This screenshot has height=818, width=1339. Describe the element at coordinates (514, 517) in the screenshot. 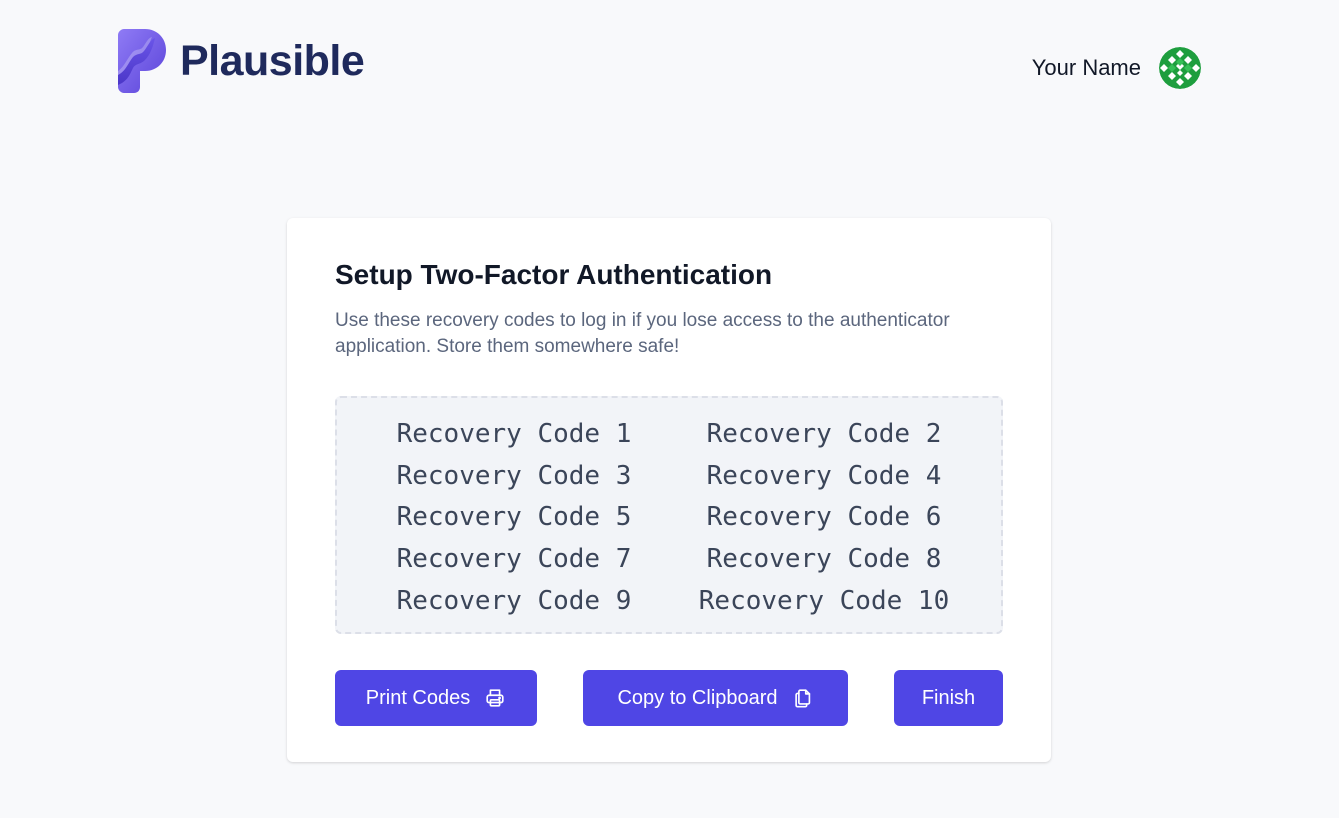

I see `recovery-code: Recovery Code 5` at that location.